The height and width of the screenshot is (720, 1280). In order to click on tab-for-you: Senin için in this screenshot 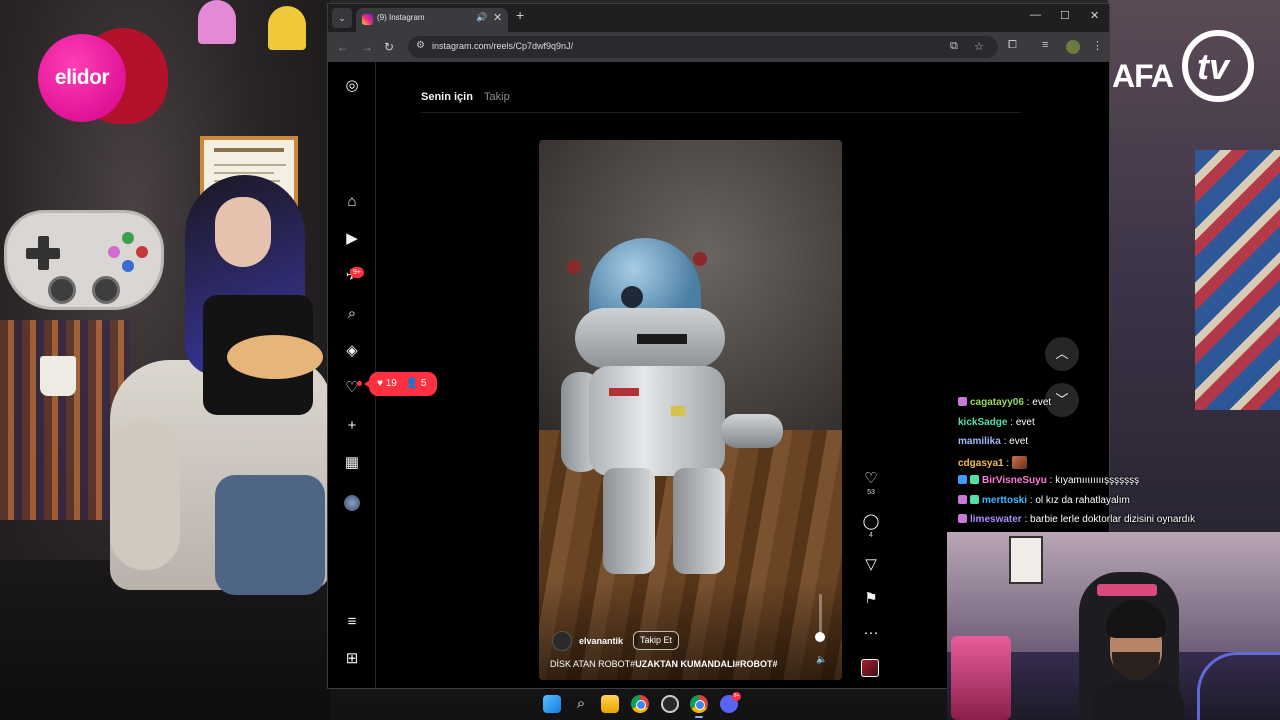, I will do `click(447, 97)`.